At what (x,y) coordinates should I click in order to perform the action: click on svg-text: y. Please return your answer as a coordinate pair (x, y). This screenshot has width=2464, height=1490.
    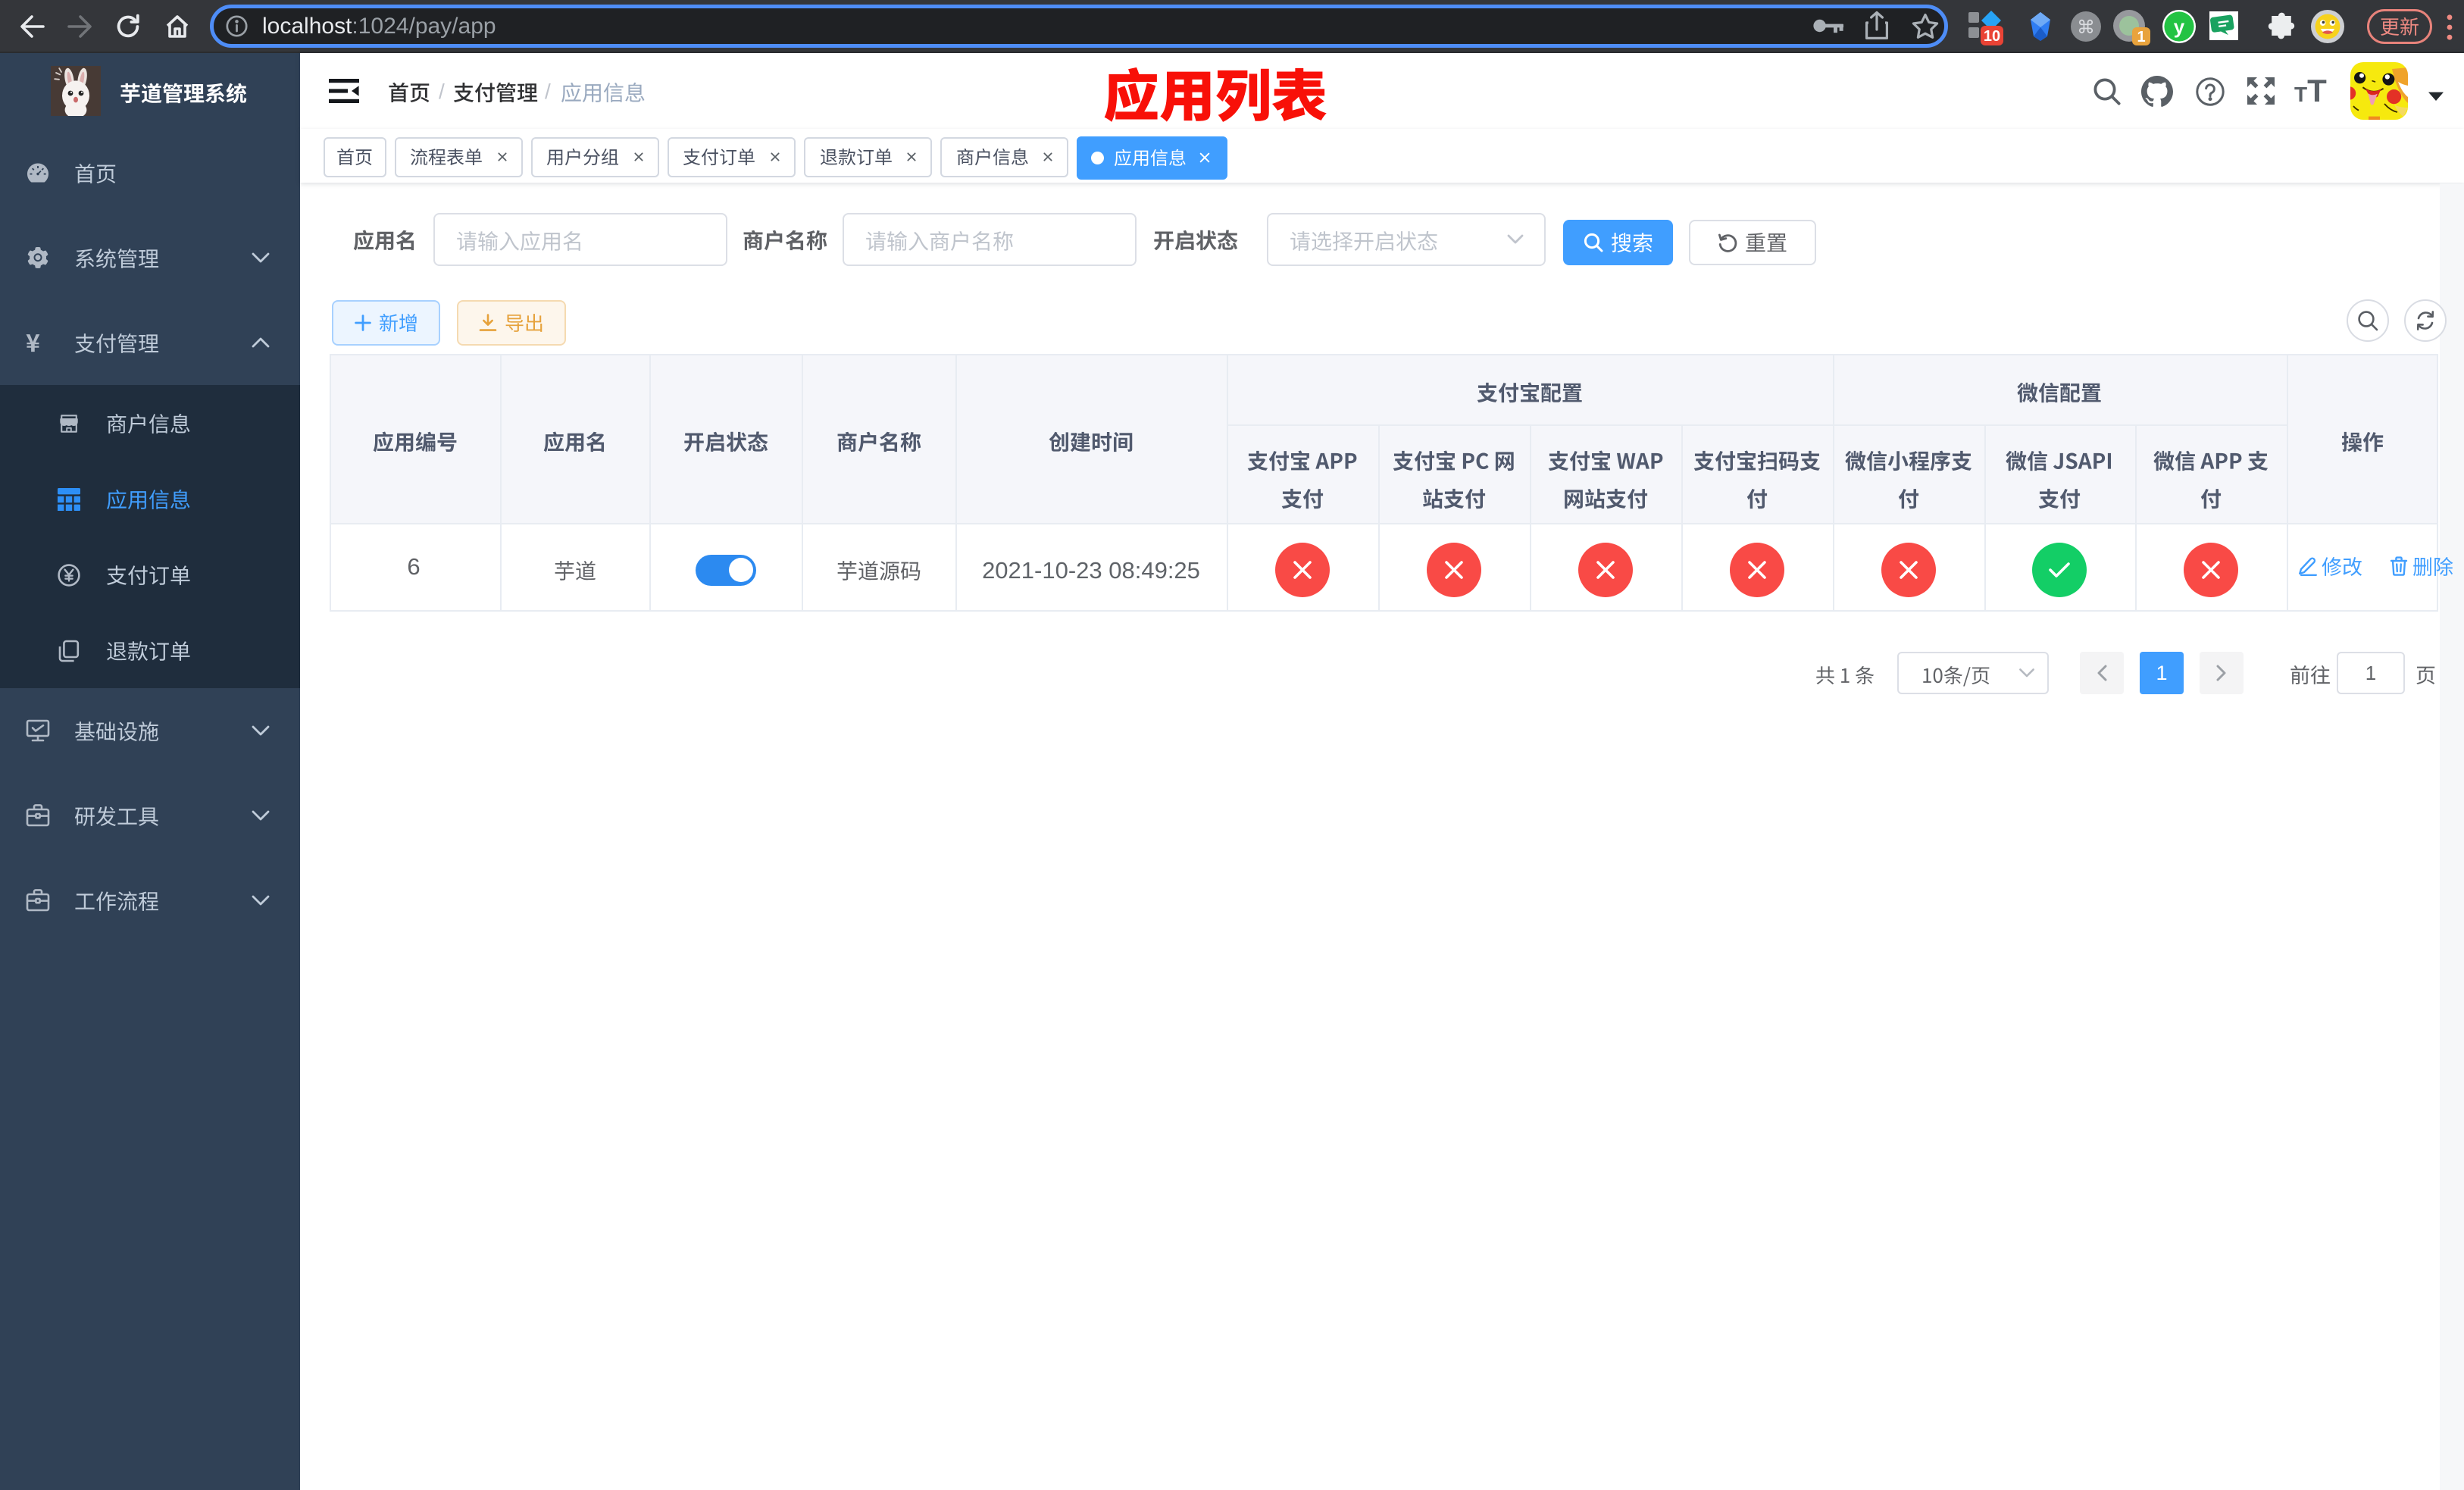
    Looking at the image, I should click on (2179, 27).